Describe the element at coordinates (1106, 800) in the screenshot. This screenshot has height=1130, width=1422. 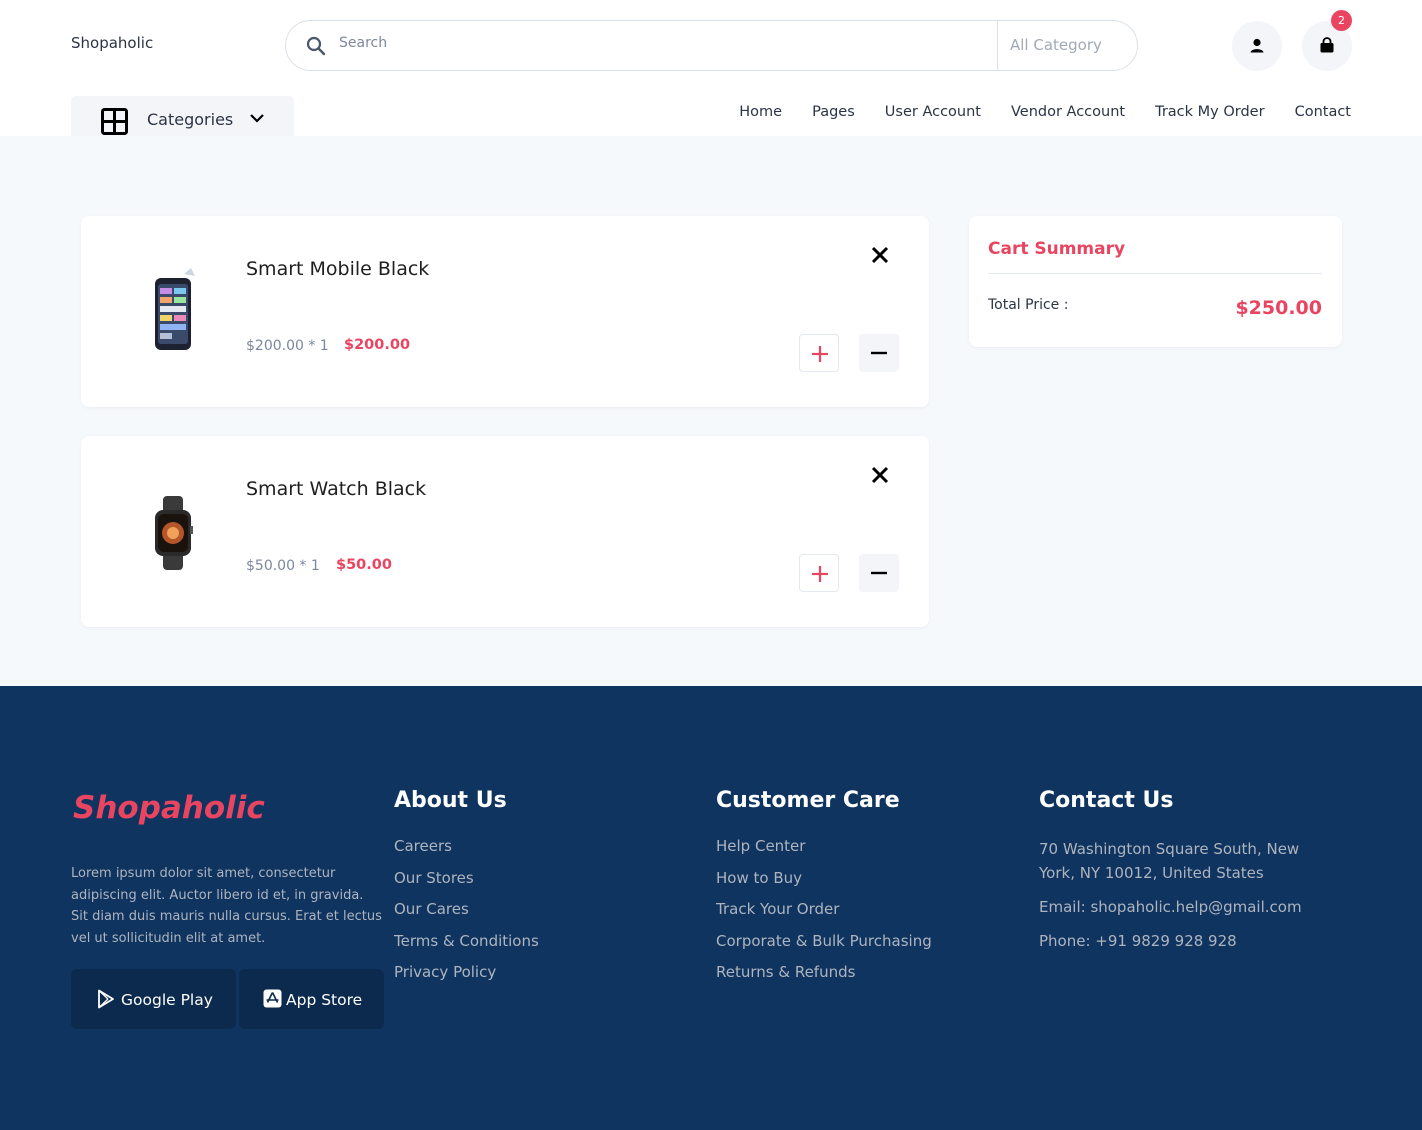
I see `contact-us-heading: Contact Us` at that location.